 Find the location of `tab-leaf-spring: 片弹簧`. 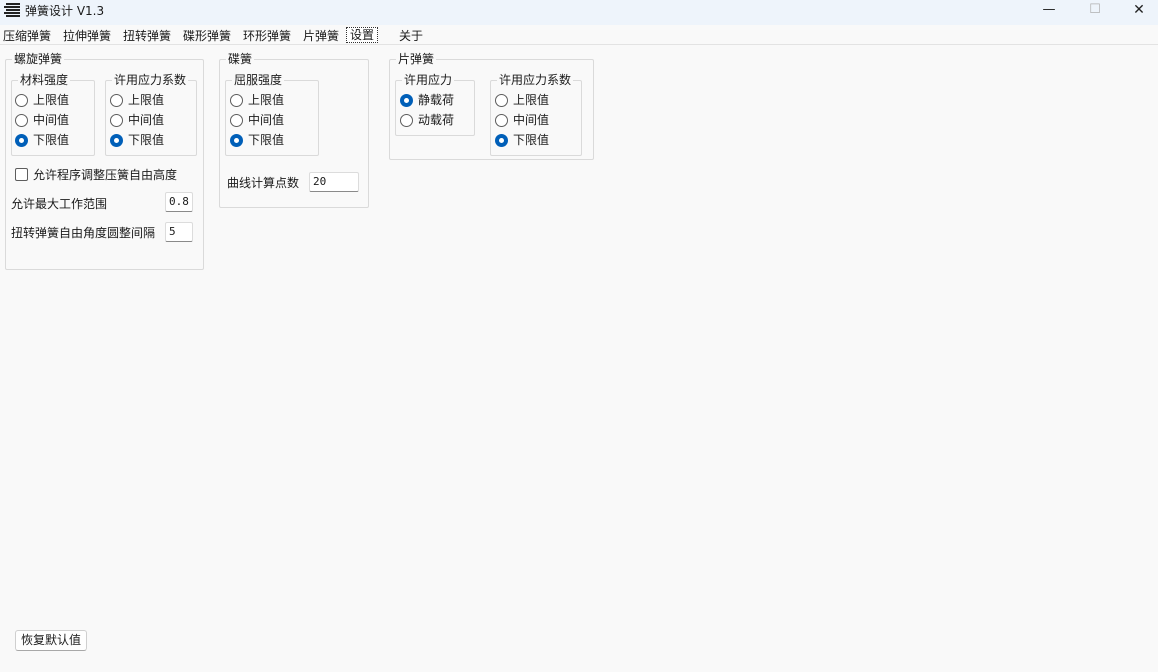

tab-leaf-spring: 片弹簧 is located at coordinates (321, 36).